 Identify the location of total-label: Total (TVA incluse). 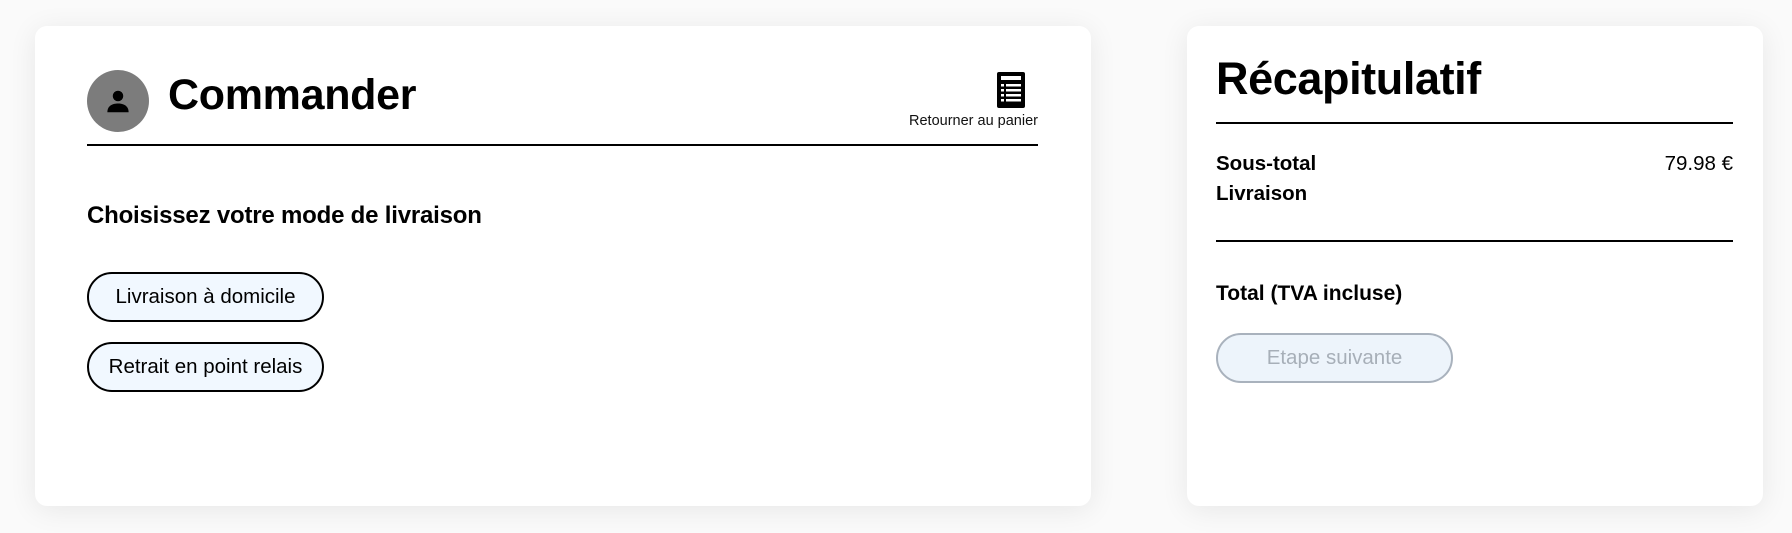
(1309, 293).